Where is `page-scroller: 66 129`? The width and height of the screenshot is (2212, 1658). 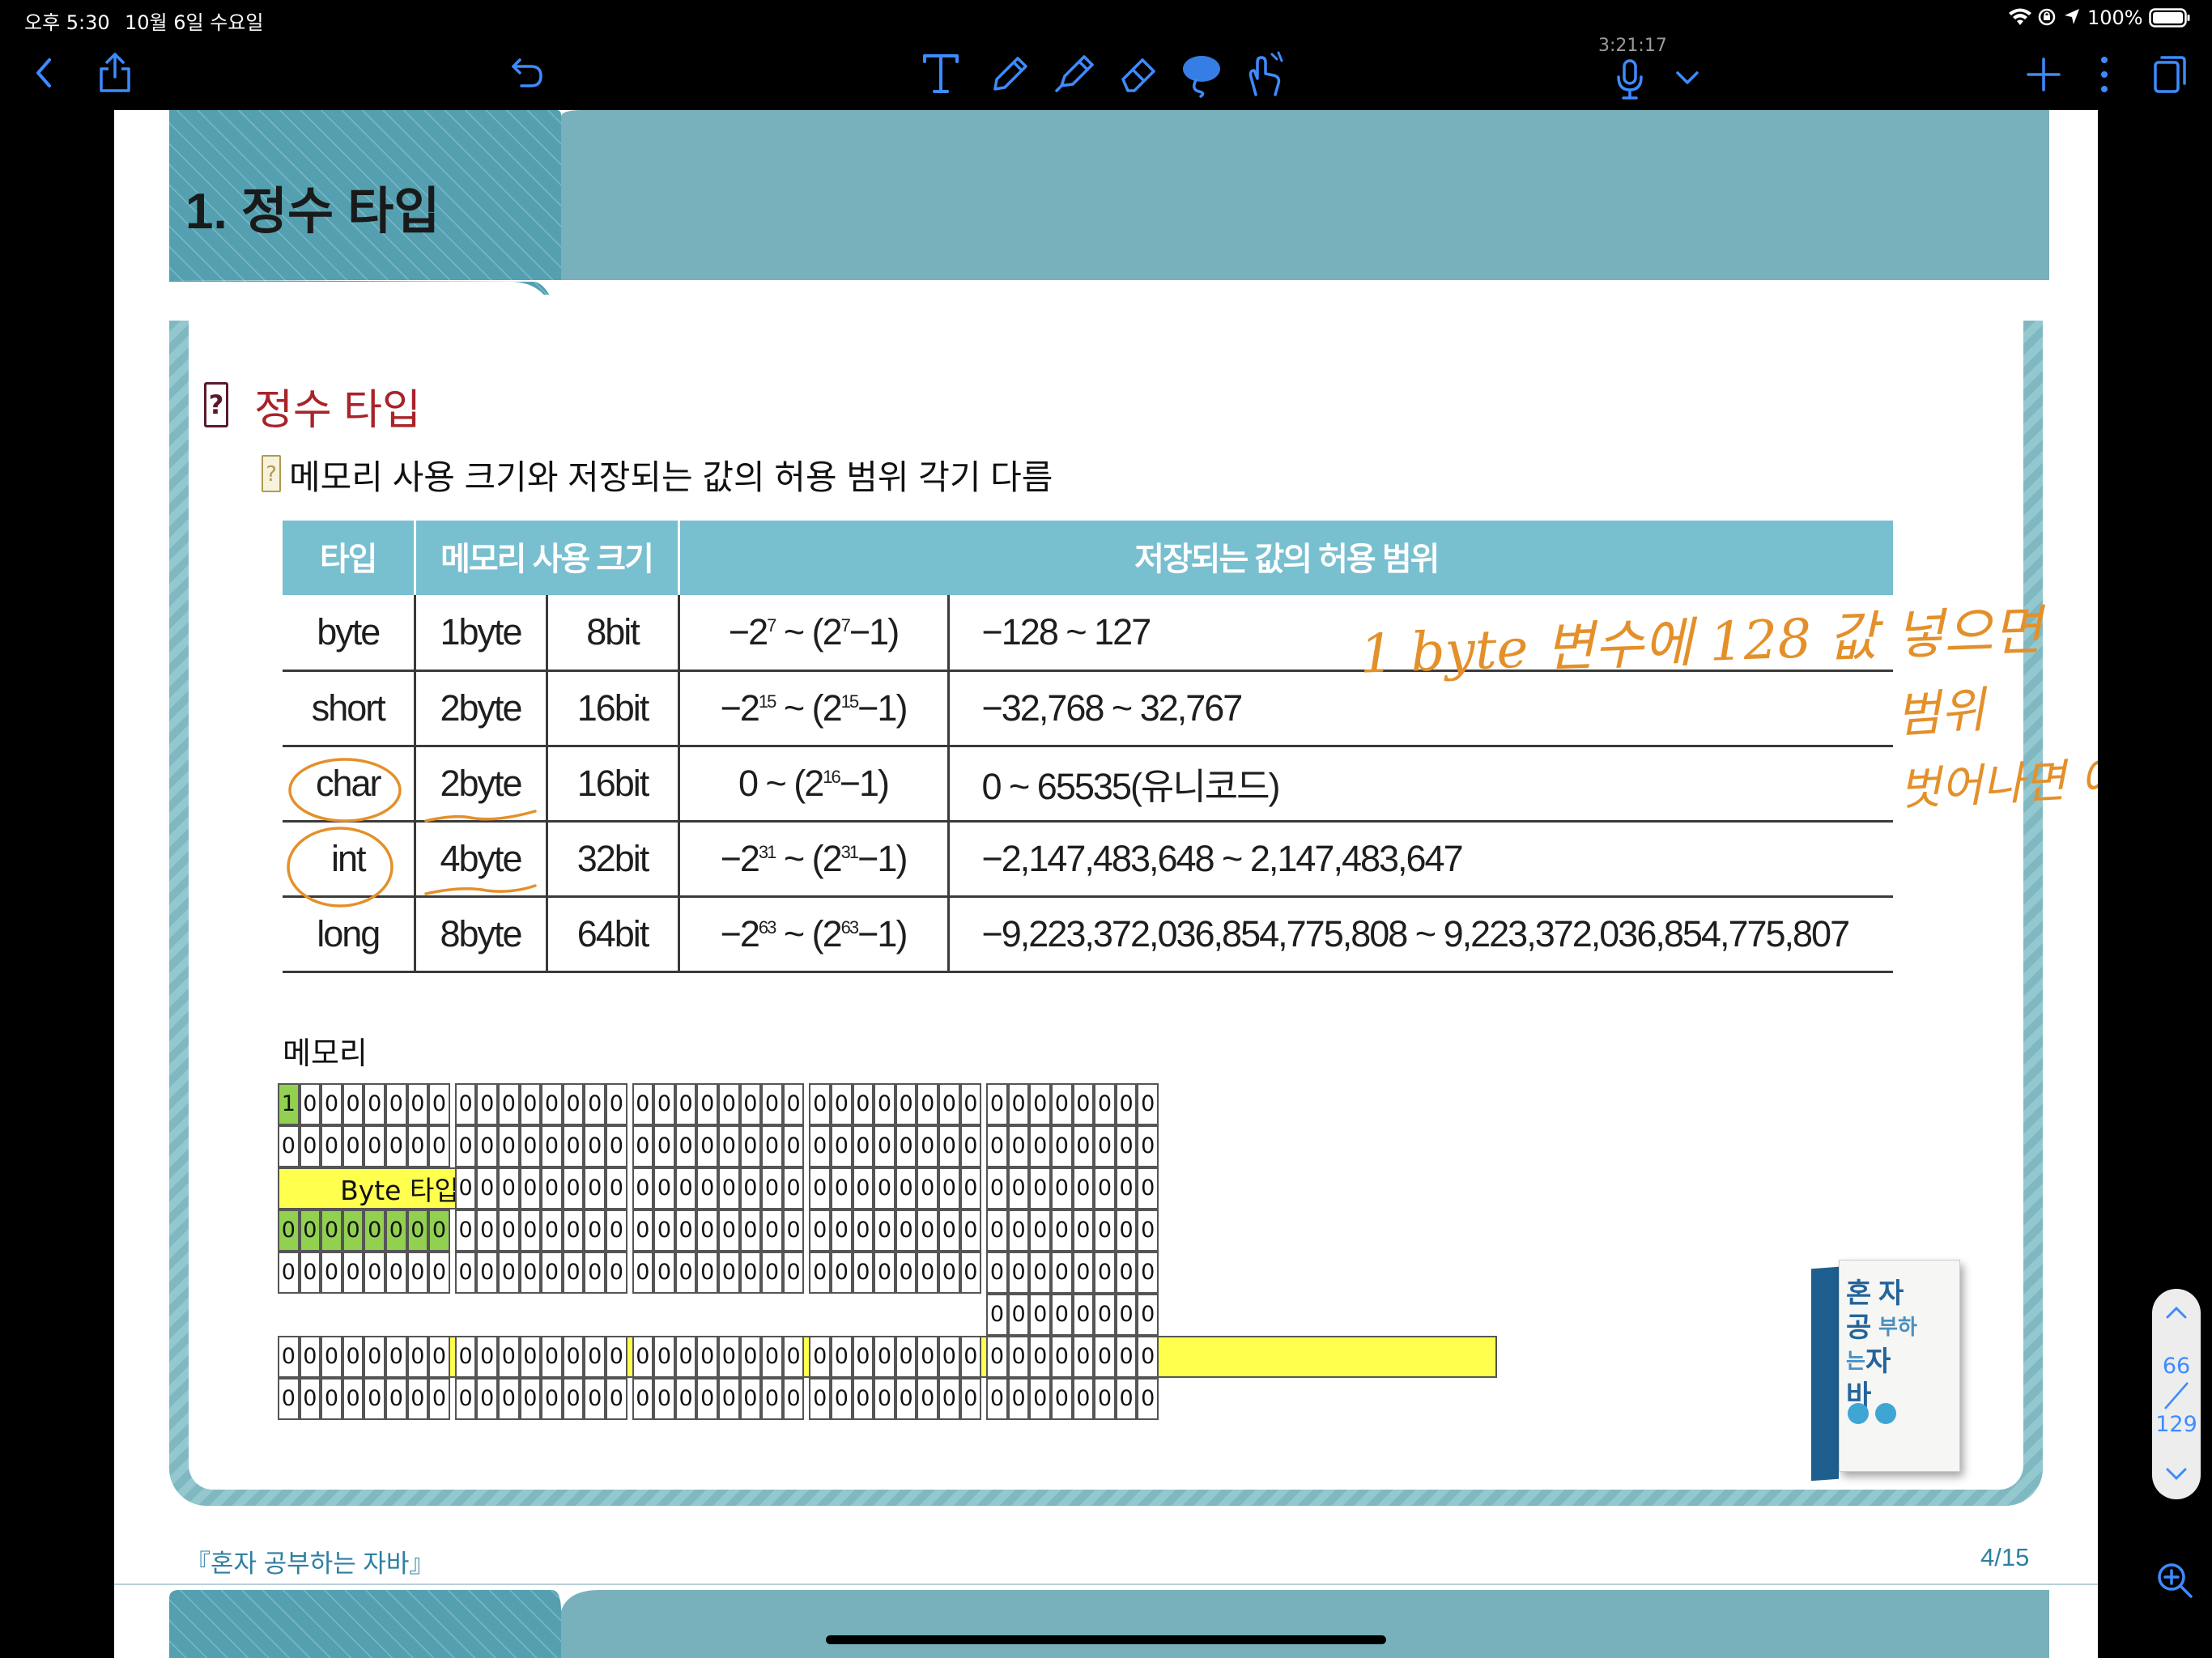 page-scroller: 66 129 is located at coordinates (2177, 1394).